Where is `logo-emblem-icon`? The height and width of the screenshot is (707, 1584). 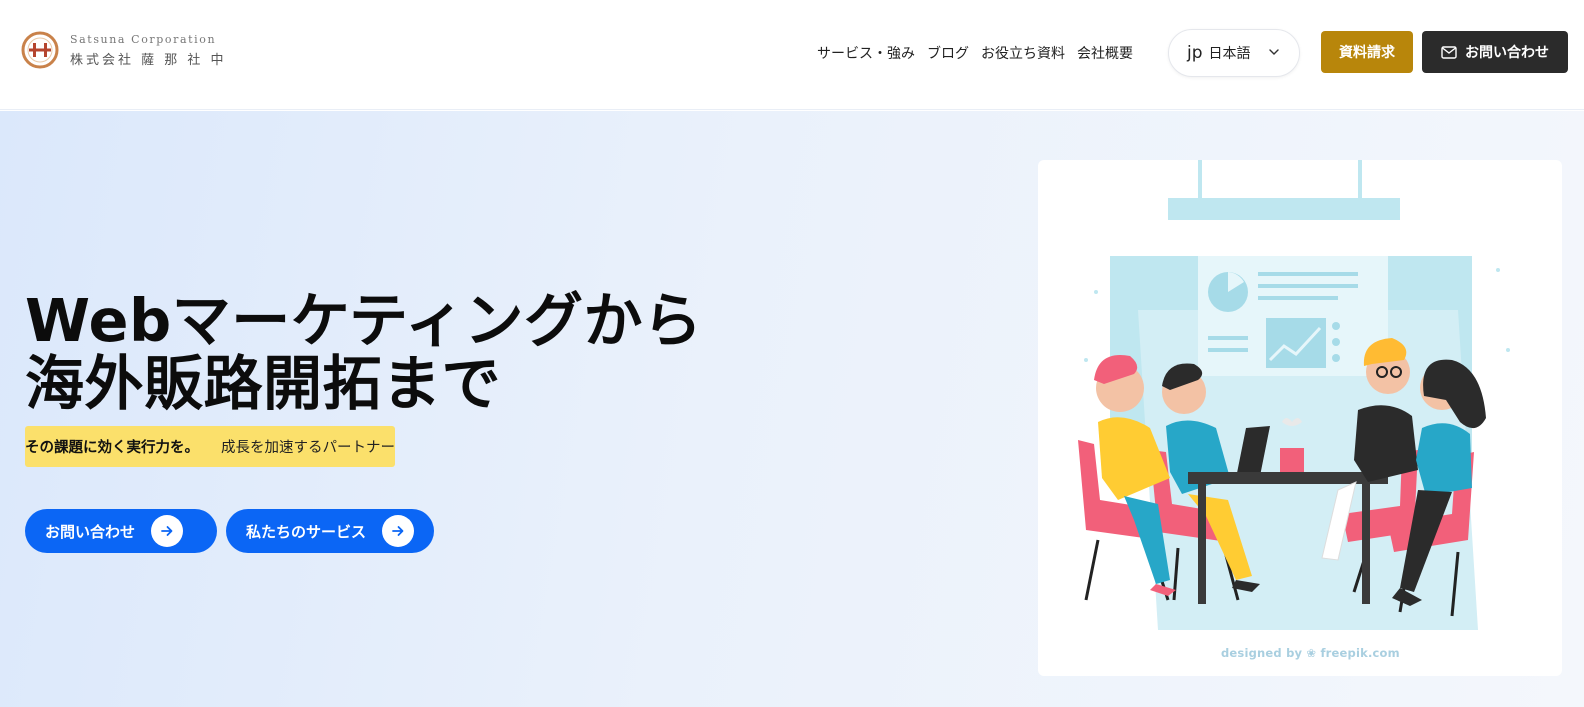 logo-emblem-icon is located at coordinates (40, 50).